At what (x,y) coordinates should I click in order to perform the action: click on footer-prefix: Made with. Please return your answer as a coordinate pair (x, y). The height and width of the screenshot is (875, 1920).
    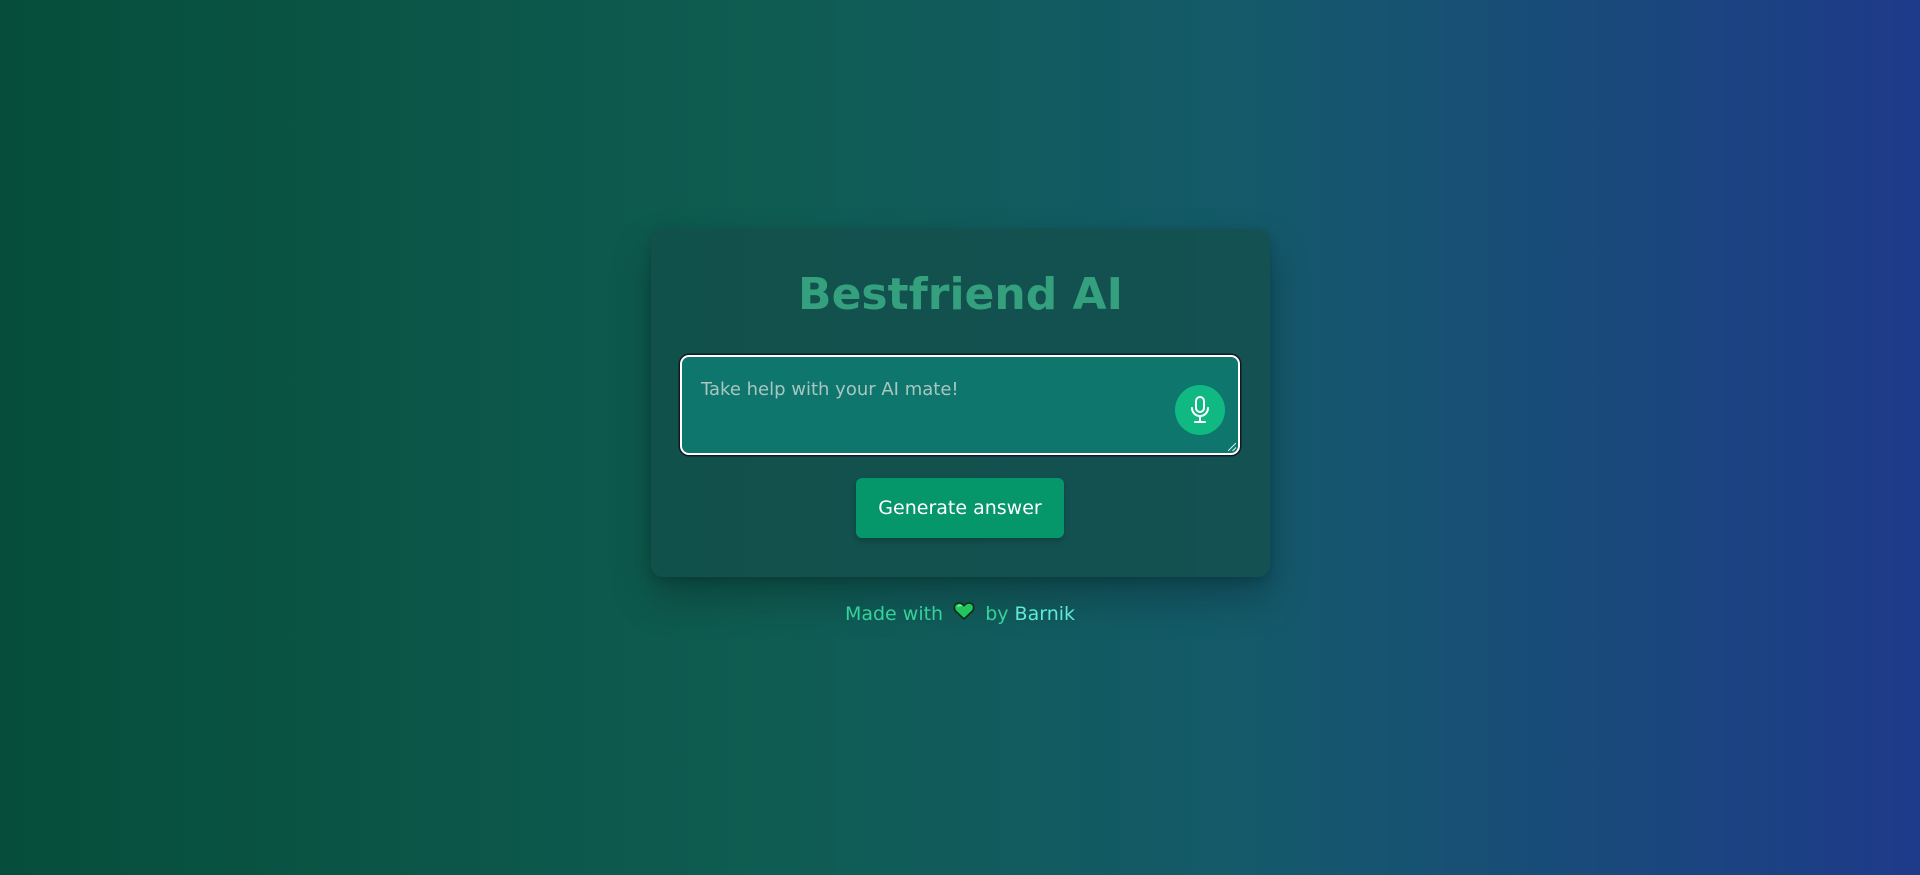
    Looking at the image, I should click on (894, 614).